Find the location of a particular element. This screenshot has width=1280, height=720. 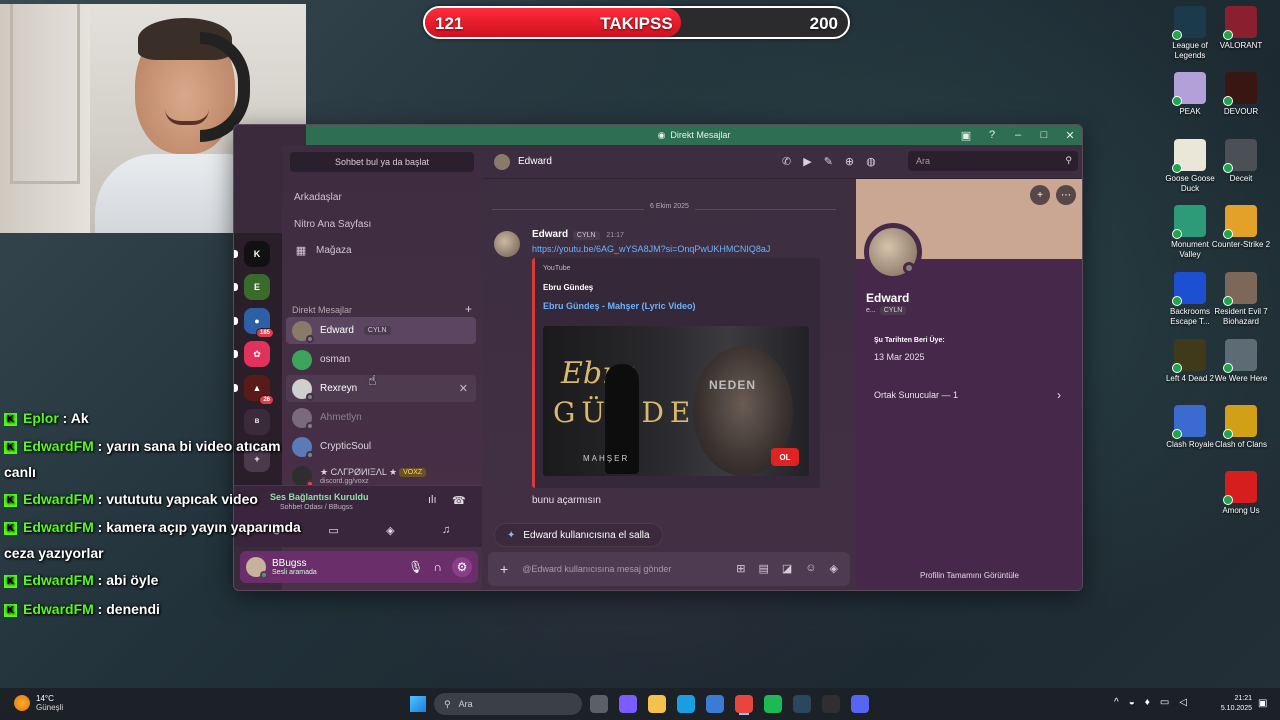

notification-icon: ▣ is located at coordinates (1262, 703).